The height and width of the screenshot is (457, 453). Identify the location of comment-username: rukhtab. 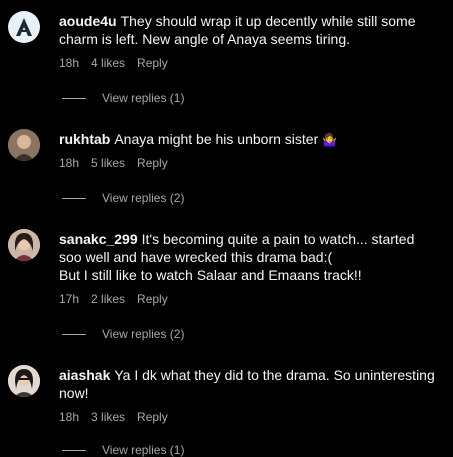
(84, 139).